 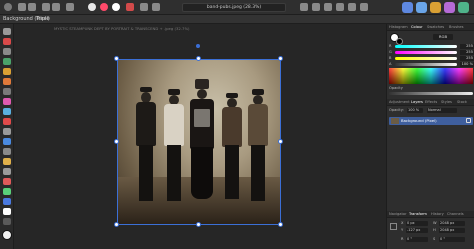 What do you see at coordinates (328, 7) in the screenshot?
I see `selection-mode-icon` at bounding box center [328, 7].